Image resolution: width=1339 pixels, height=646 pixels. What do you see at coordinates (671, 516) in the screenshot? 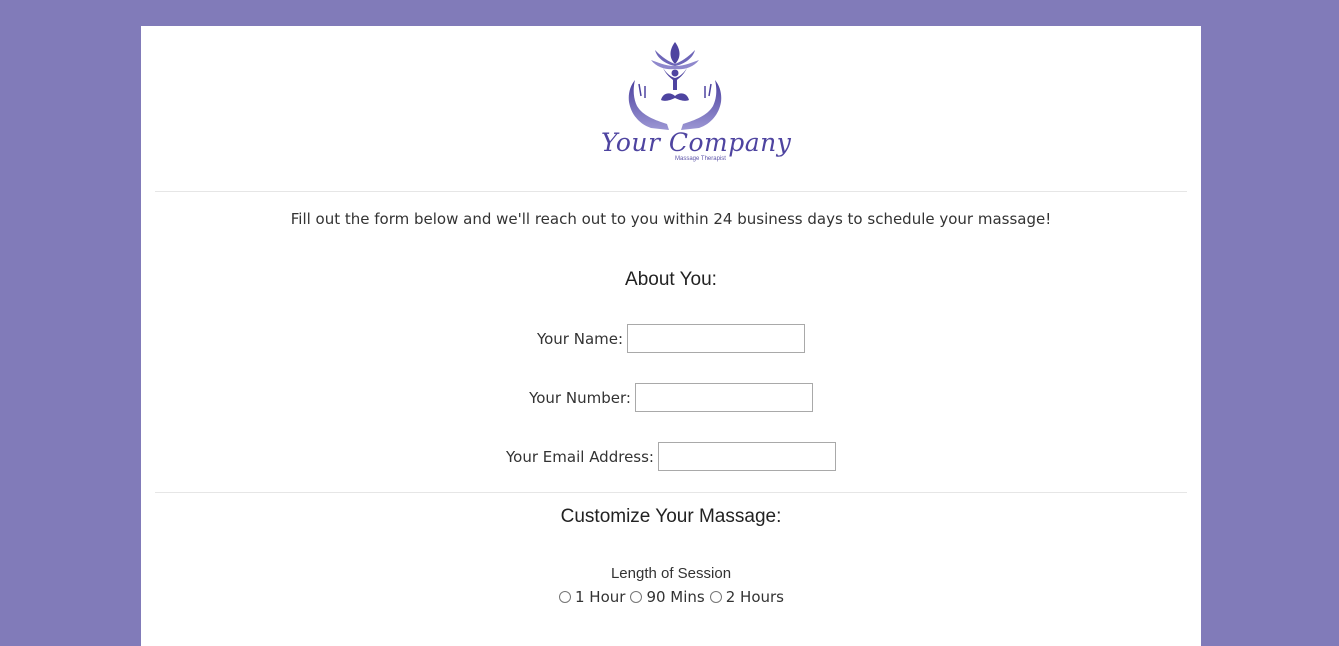
I see `customize-heading: Customize Your Massage:` at bounding box center [671, 516].